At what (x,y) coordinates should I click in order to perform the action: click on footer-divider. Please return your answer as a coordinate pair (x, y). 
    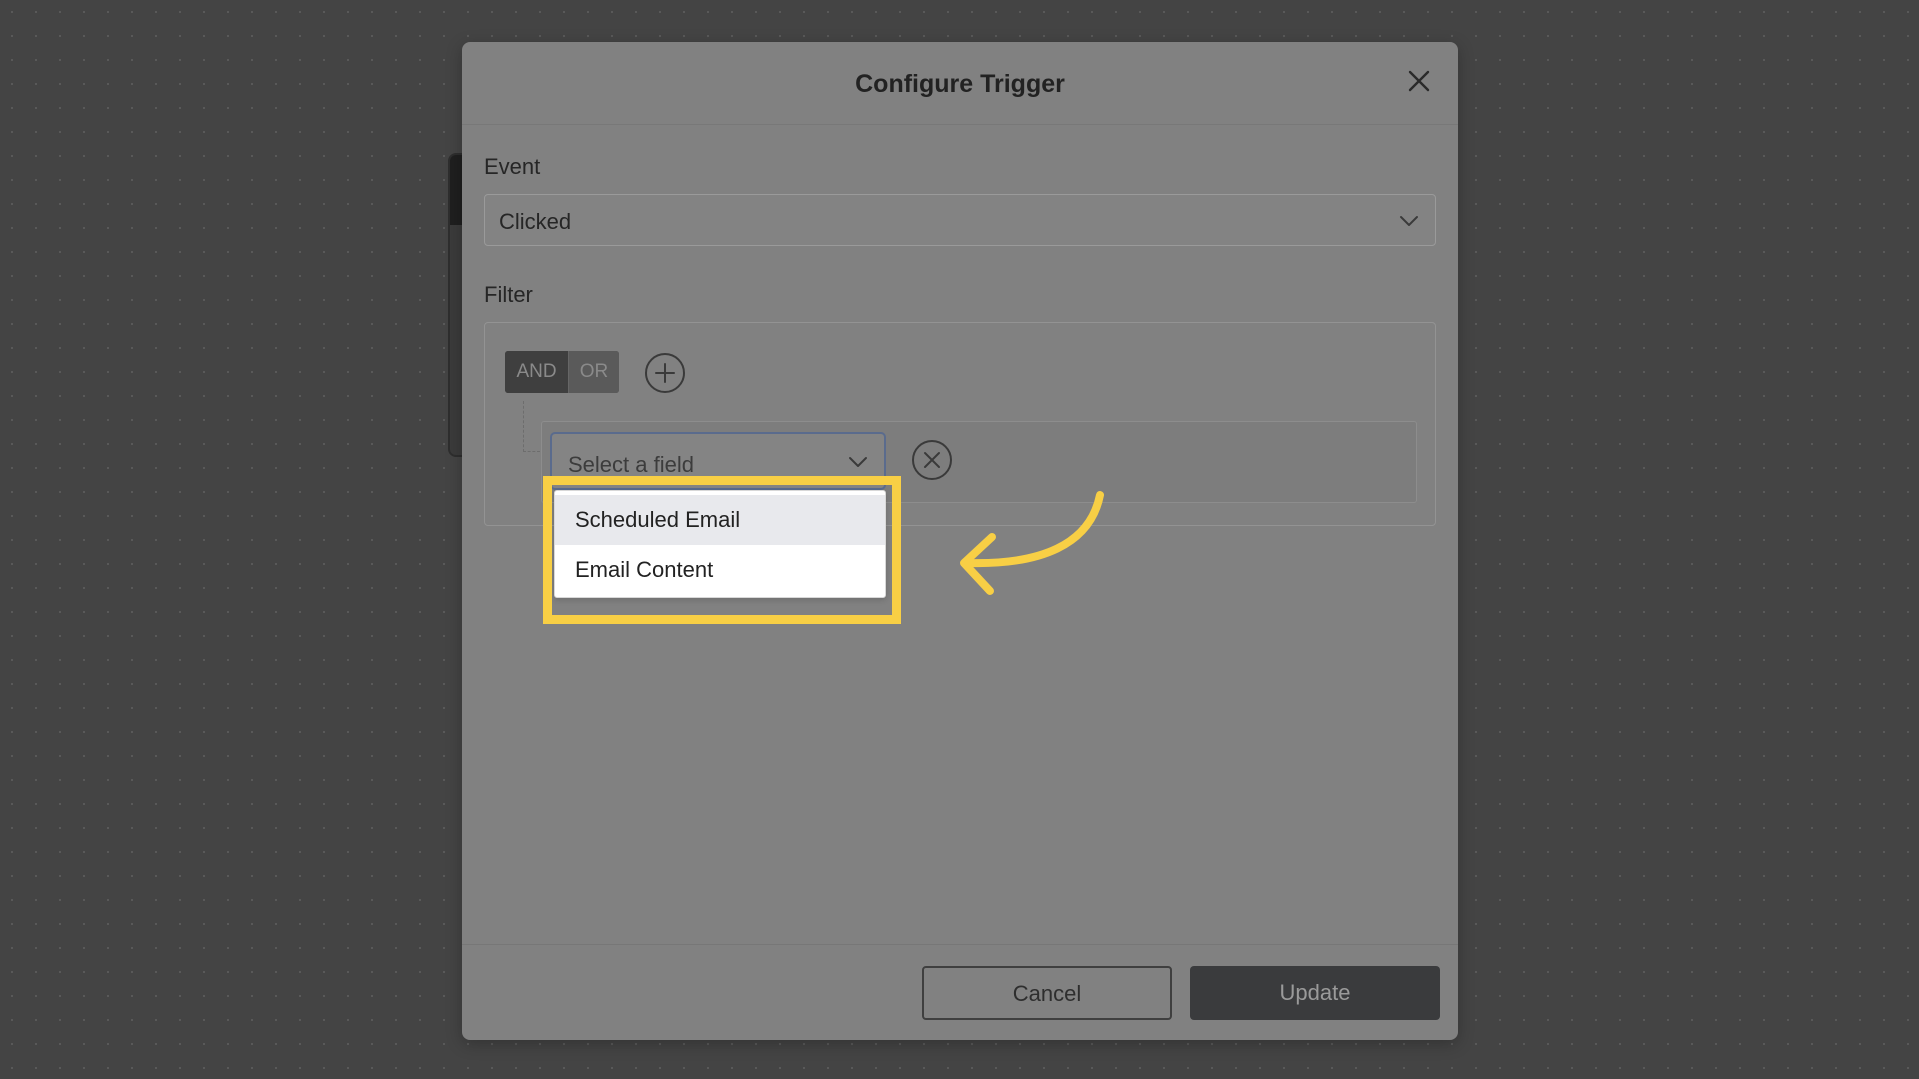
    Looking at the image, I should click on (960, 944).